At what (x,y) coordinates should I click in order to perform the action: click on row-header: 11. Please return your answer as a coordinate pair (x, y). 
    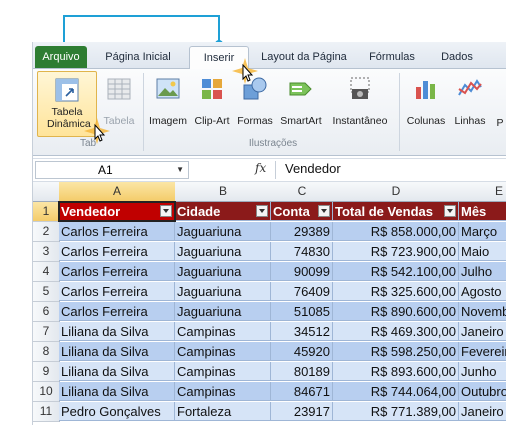
    Looking at the image, I should click on (46, 412).